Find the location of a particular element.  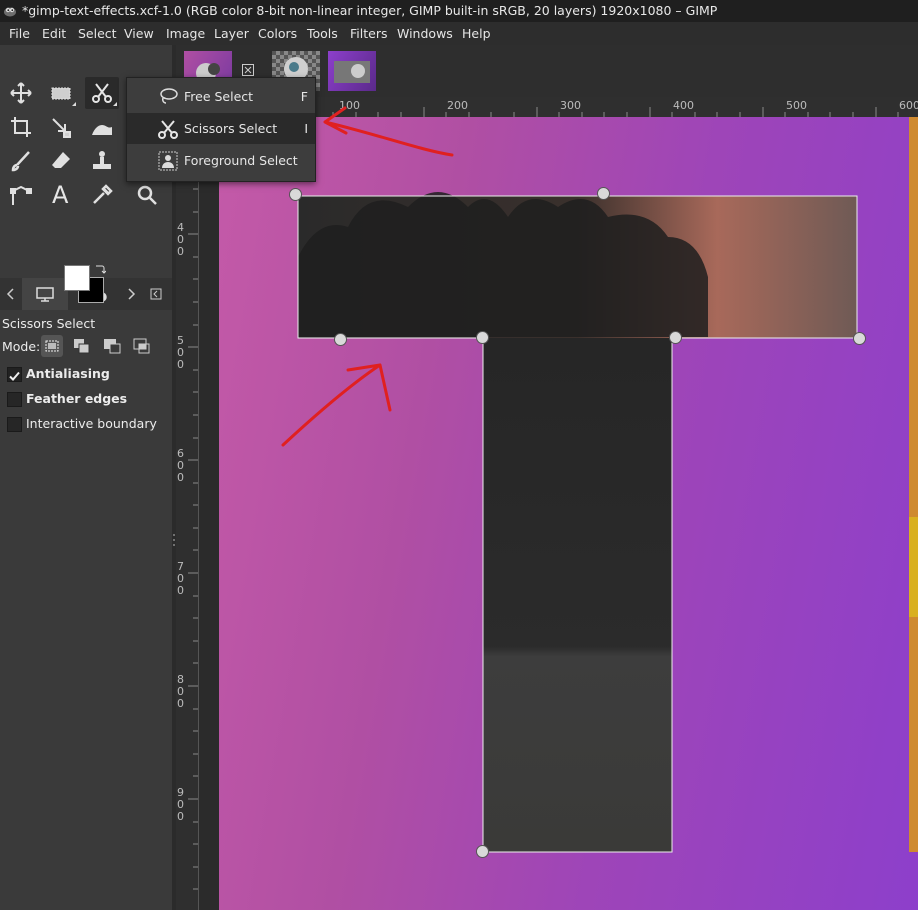

menu-layer: Layer is located at coordinates (231, 33).